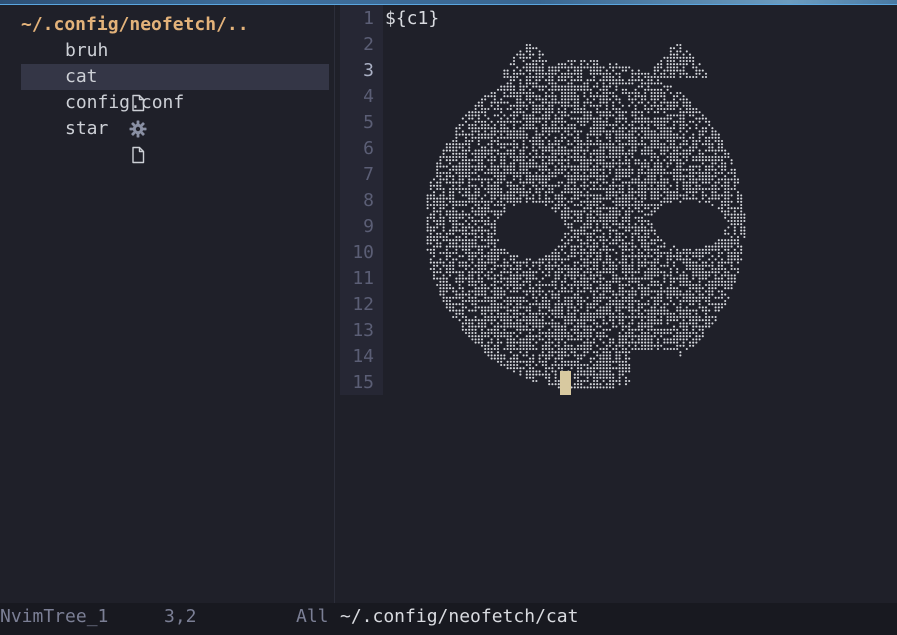 Image resolution: width=897 pixels, height=635 pixels. Describe the element at coordinates (312, 616) in the screenshot. I see `status-scroll-indicator: All` at that location.